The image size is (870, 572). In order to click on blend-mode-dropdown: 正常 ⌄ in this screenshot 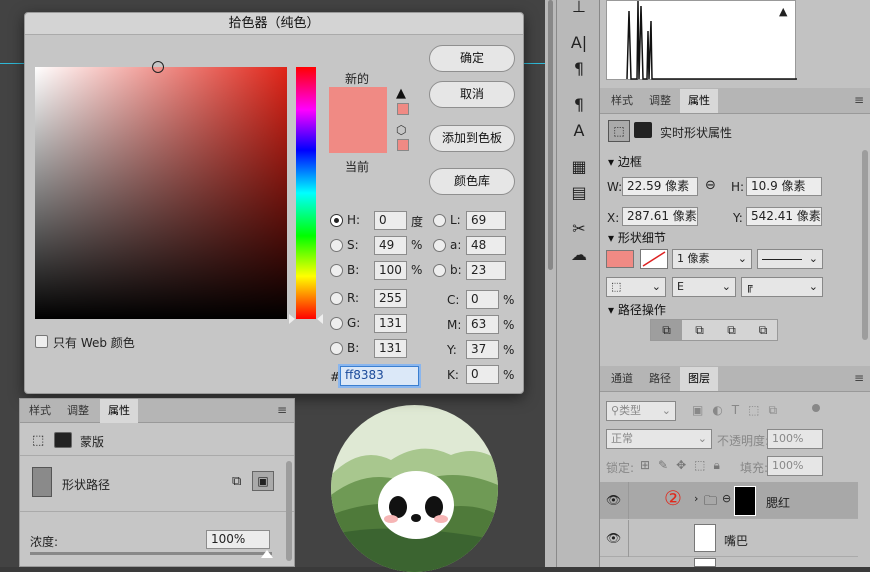, I will do `click(659, 439)`.